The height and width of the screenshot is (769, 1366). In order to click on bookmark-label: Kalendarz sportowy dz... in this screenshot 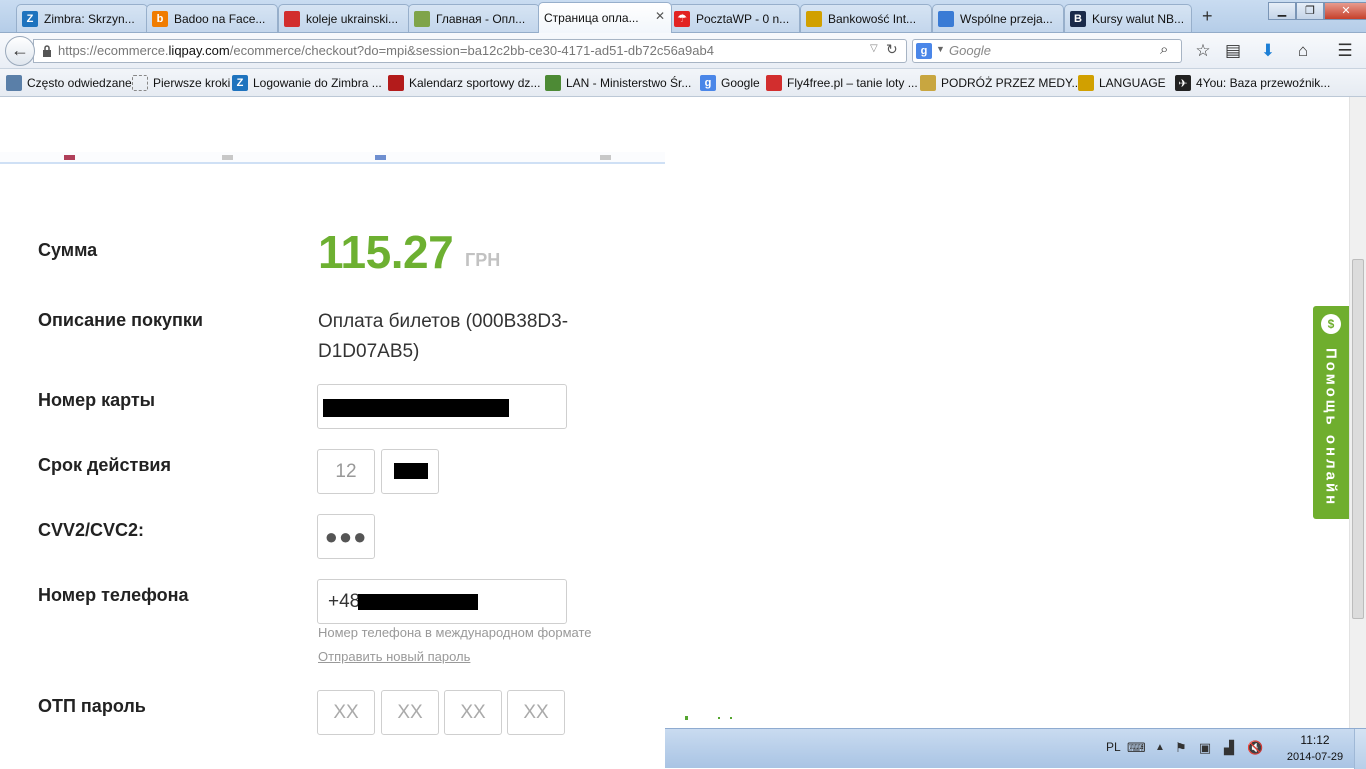, I will do `click(475, 83)`.